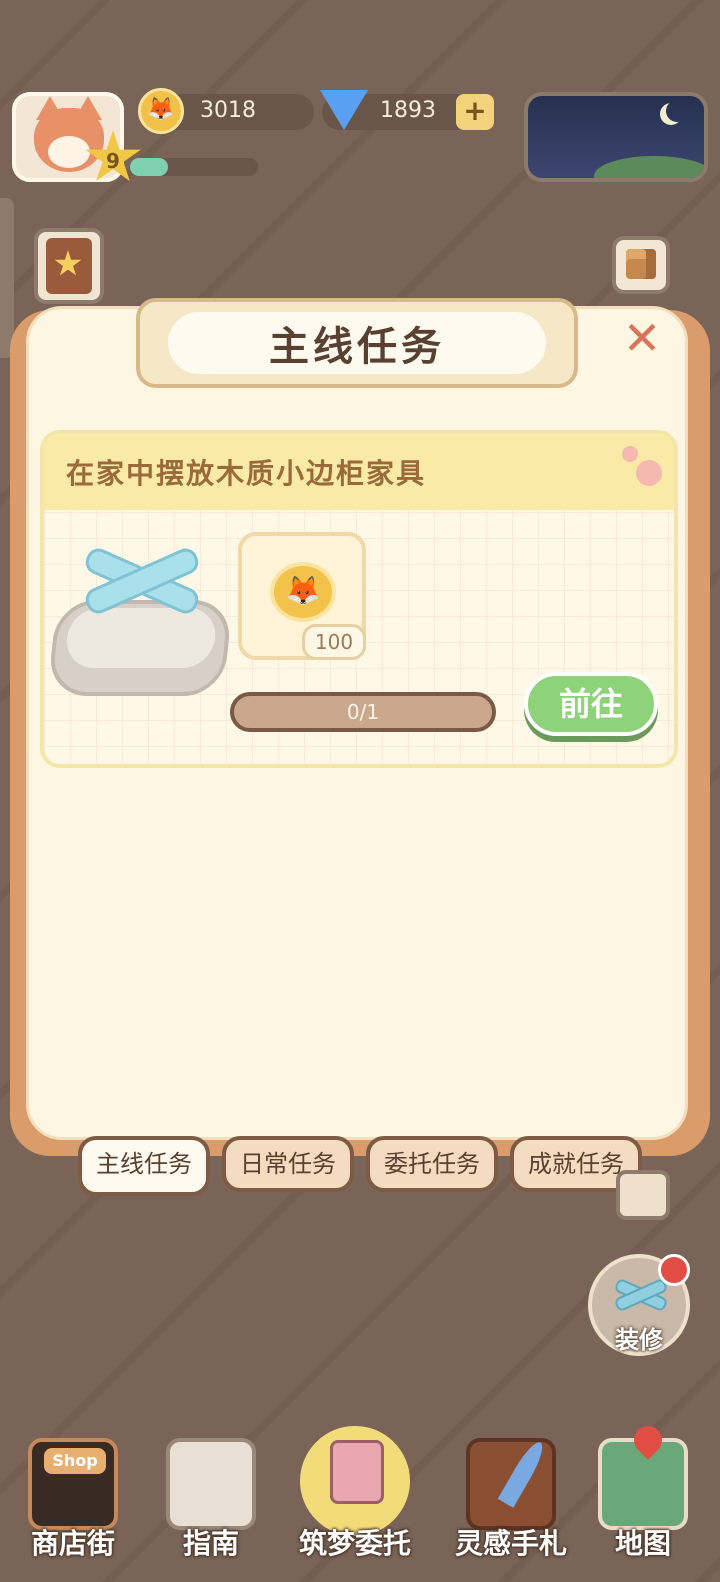 This screenshot has width=720, height=1582. I want to click on nav-label: 商店街, so click(72, 1543).